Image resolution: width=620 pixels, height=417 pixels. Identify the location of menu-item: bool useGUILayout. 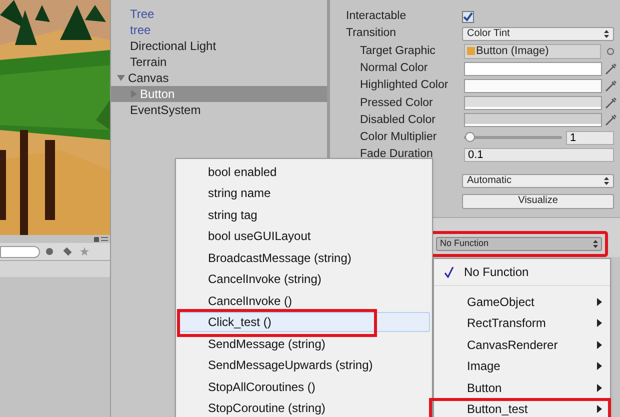
(304, 236).